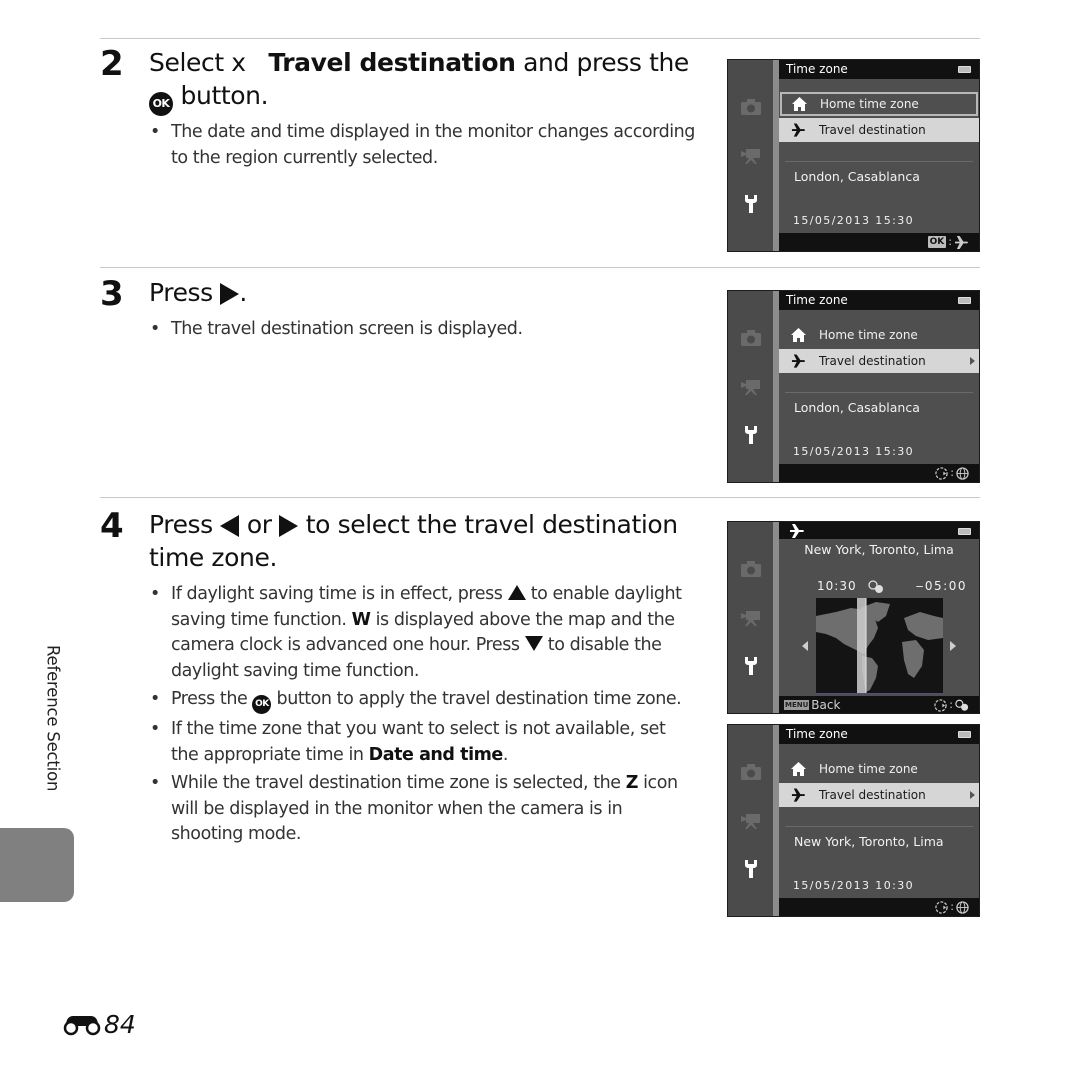 This screenshot has height=1080, width=1080. What do you see at coordinates (259, 524) in the screenshot?
I see `title-text: or` at bounding box center [259, 524].